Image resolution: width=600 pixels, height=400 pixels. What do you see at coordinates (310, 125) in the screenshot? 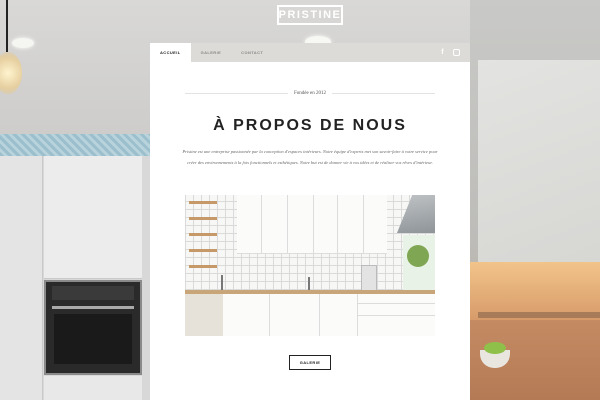
I see `page-title: À PROPOS DE NOUS` at bounding box center [310, 125].